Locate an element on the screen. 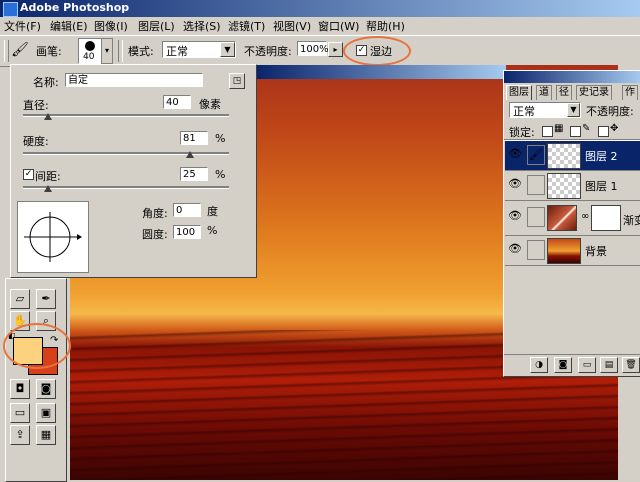  brush-name-label: 名称: is located at coordinates (46, 82).